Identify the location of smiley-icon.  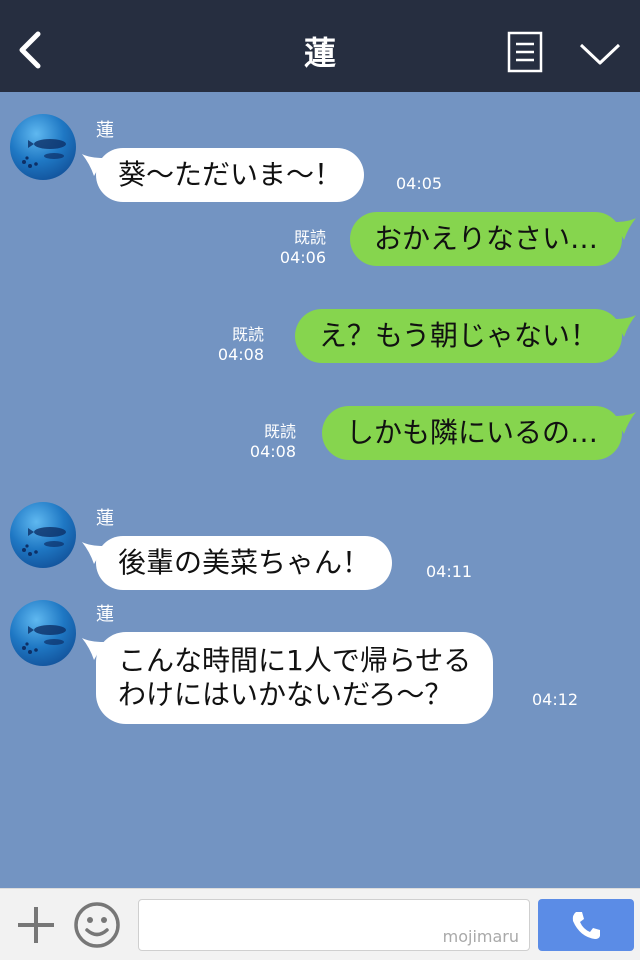
(97, 925).